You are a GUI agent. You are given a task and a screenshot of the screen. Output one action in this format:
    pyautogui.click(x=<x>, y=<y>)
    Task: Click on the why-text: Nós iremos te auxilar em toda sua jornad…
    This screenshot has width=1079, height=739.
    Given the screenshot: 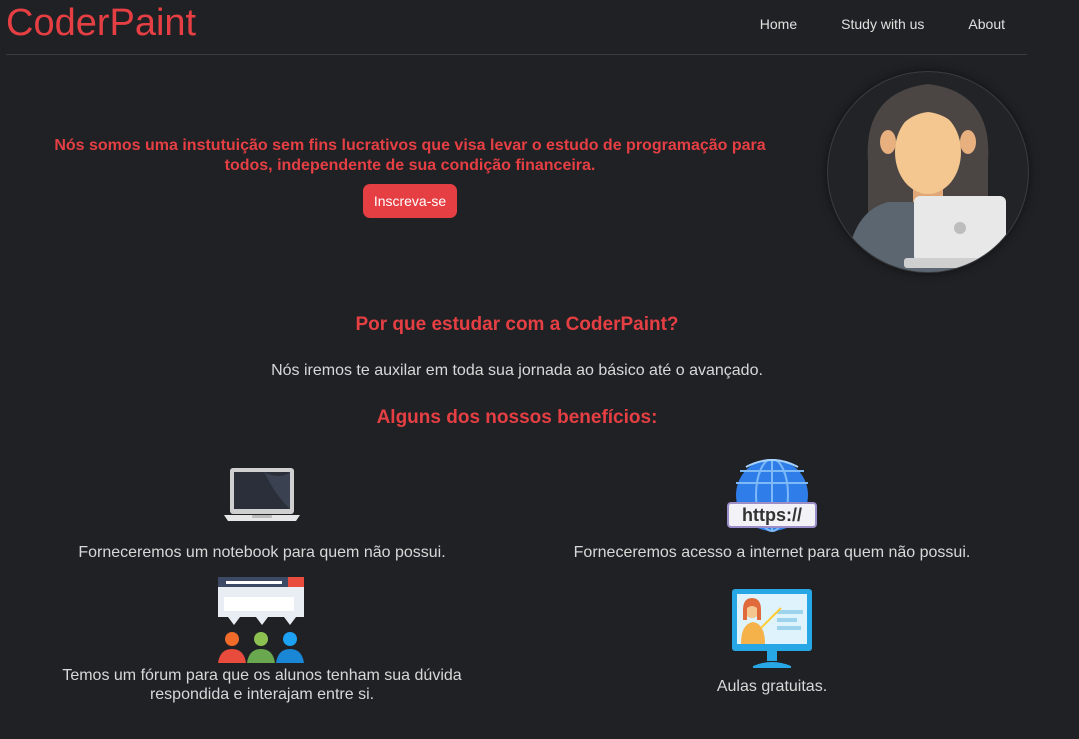 What is the action you would take?
    pyautogui.click(x=517, y=370)
    